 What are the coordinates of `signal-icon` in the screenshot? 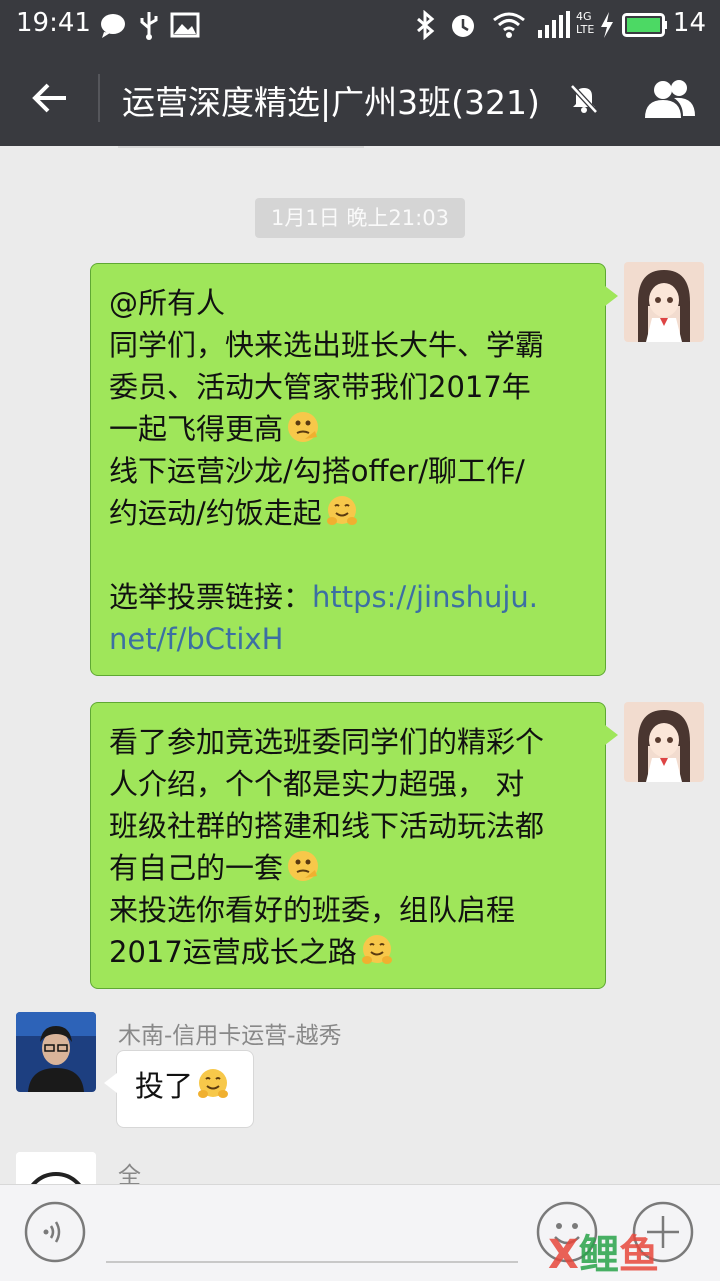 It's located at (554, 24).